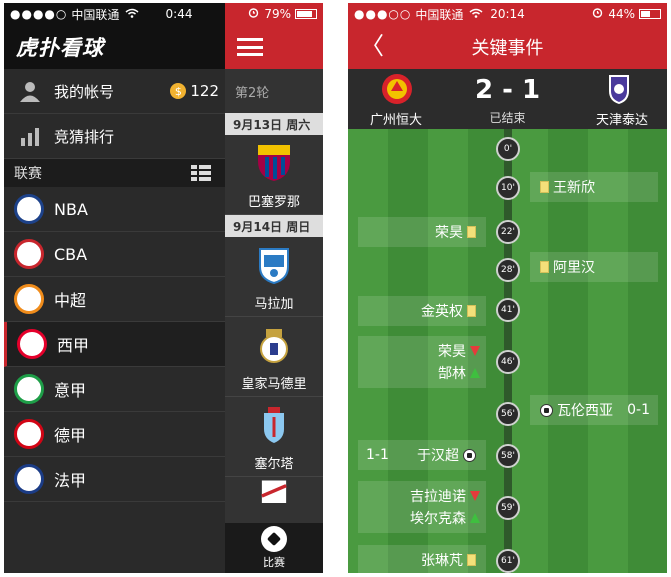 The height and width of the screenshot is (577, 671). What do you see at coordinates (372, 46) in the screenshot?
I see `back-button: 〈` at bounding box center [372, 46].